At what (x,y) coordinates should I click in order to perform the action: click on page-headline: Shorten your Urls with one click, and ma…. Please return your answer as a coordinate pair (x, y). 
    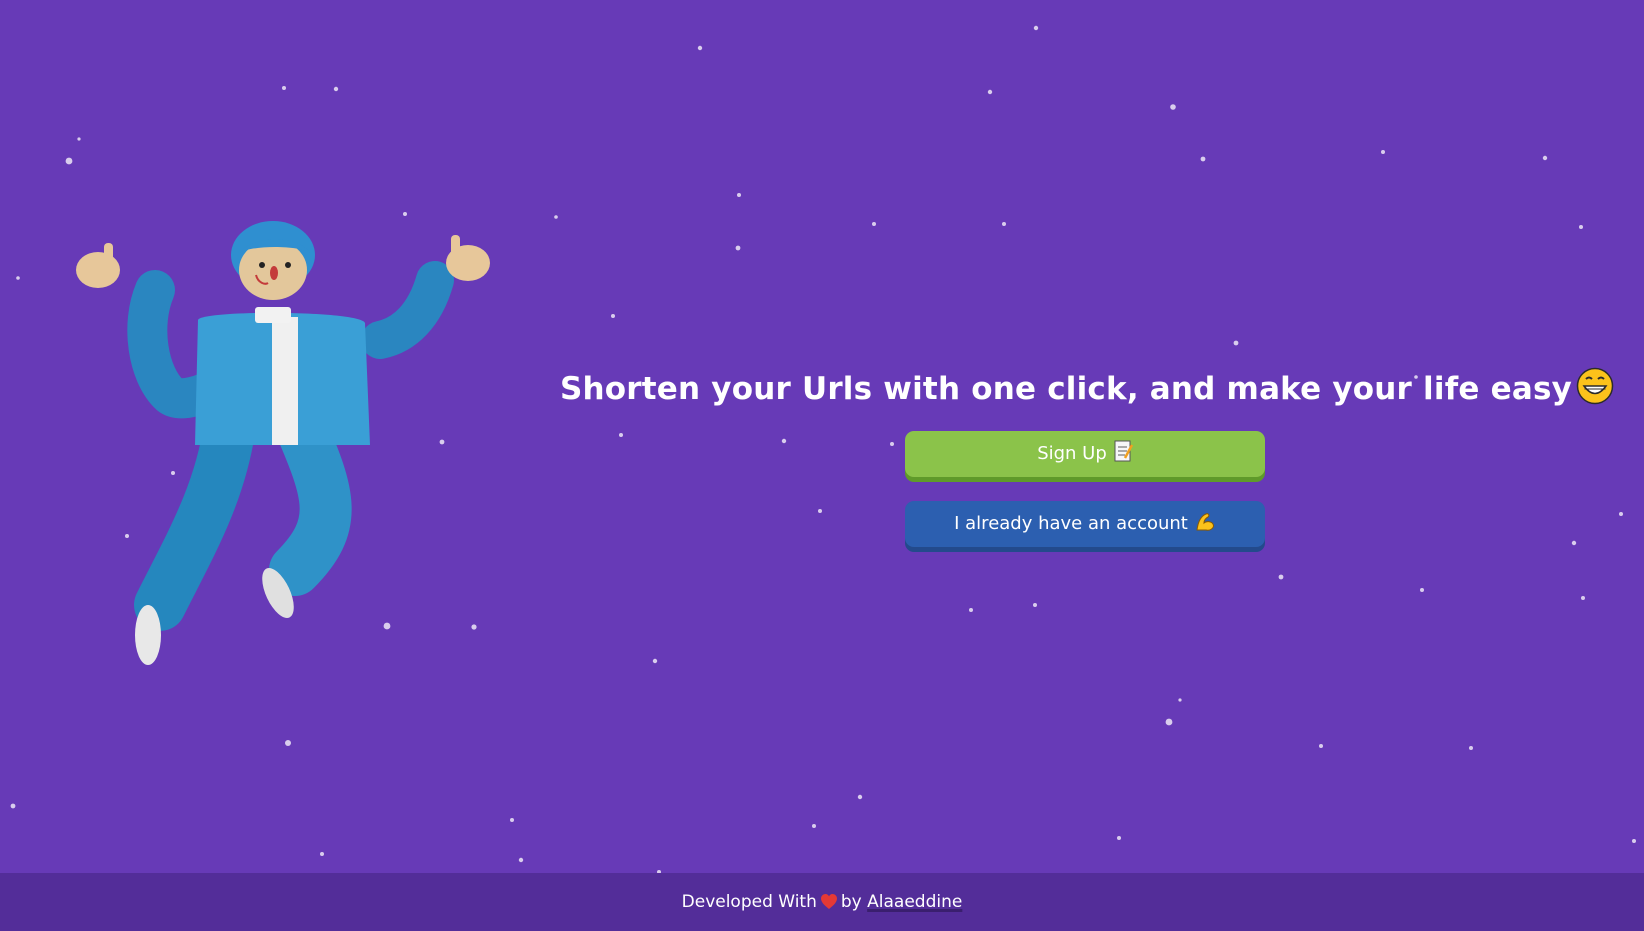
    Looking at the image, I should click on (1087, 389).